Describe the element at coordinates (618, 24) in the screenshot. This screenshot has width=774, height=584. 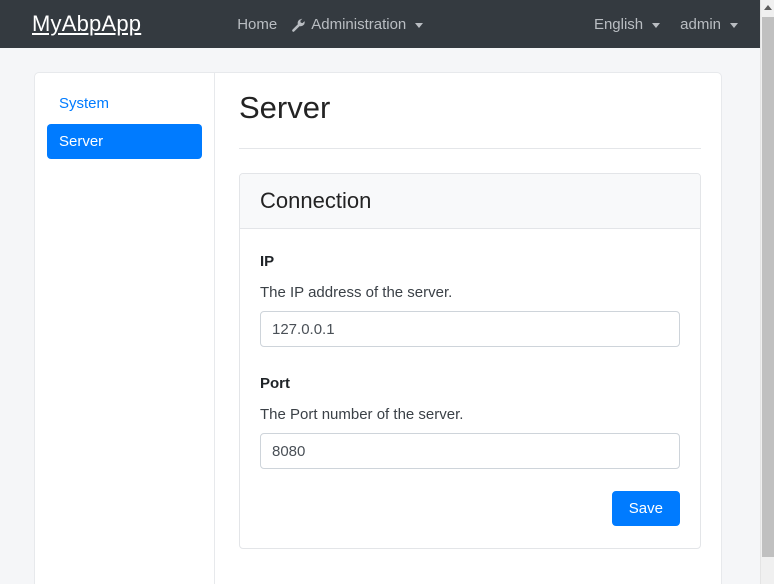
I see `language-selector-label: English` at that location.